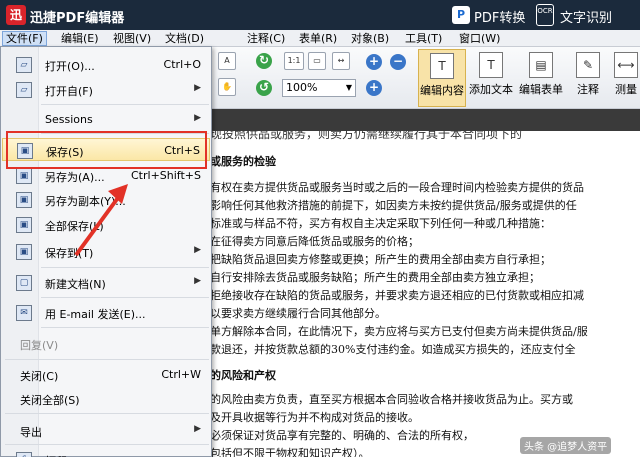  I want to click on menu-item-label: 关闭全部(S), so click(50, 400).